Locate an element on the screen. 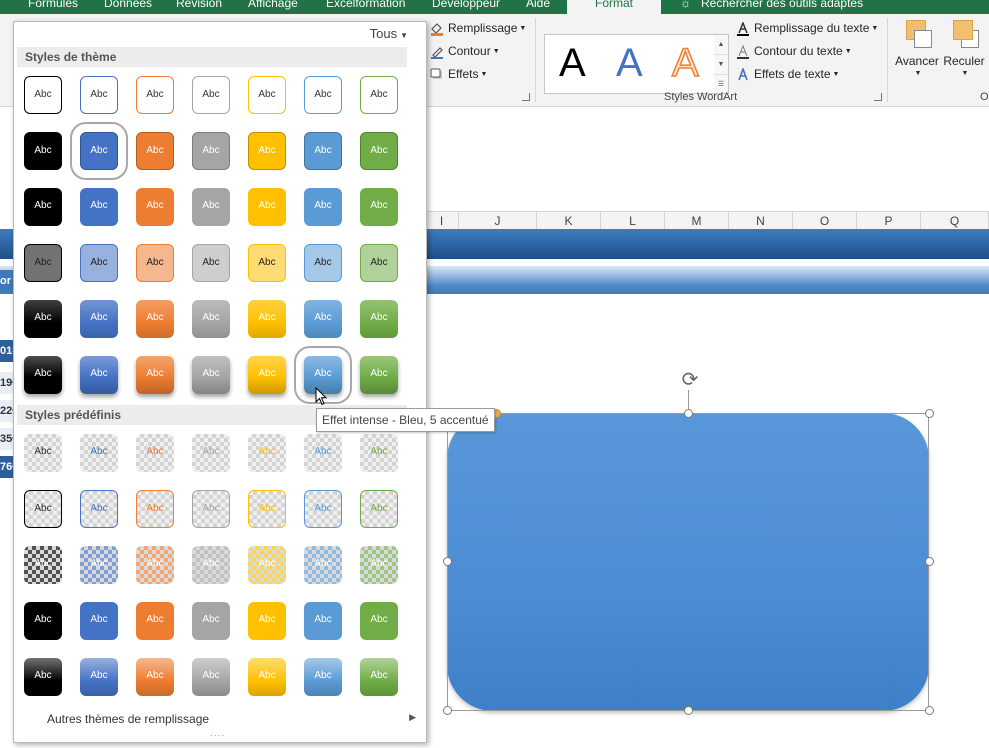 This screenshot has height=748, width=989. shape-styles-launcher is located at coordinates (526, 97).